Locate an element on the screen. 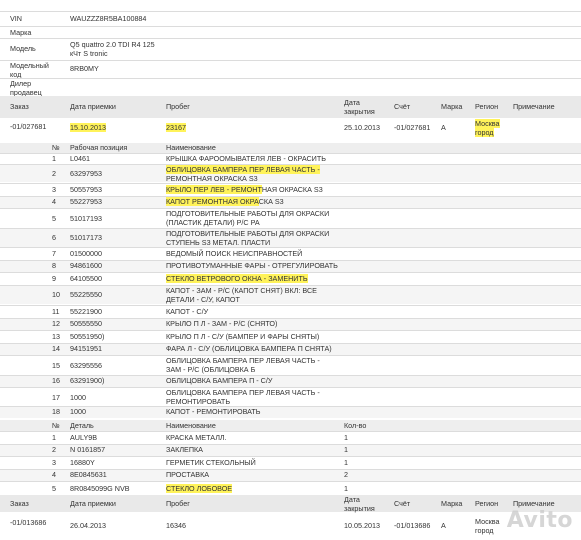  part-n: 2 is located at coordinates (54, 449).